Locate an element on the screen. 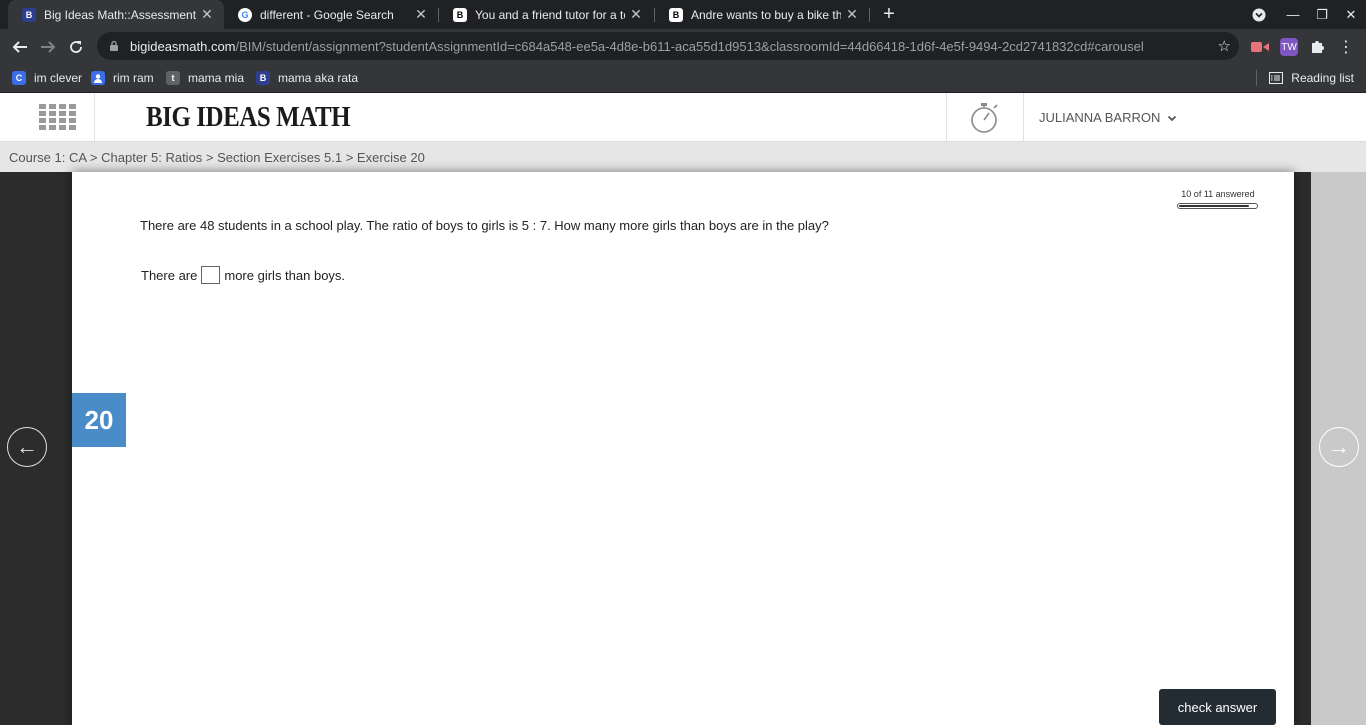  google-favicon: G is located at coordinates (245, 14).